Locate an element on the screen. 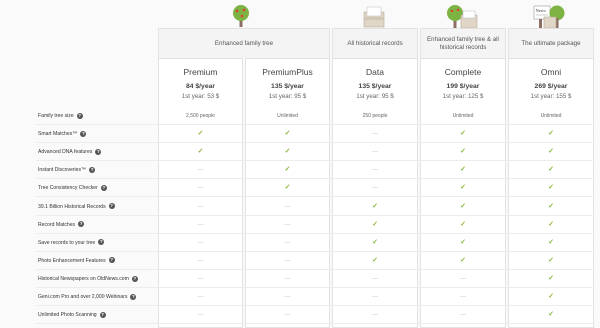  feature-value: 250 people is located at coordinates (375, 116).